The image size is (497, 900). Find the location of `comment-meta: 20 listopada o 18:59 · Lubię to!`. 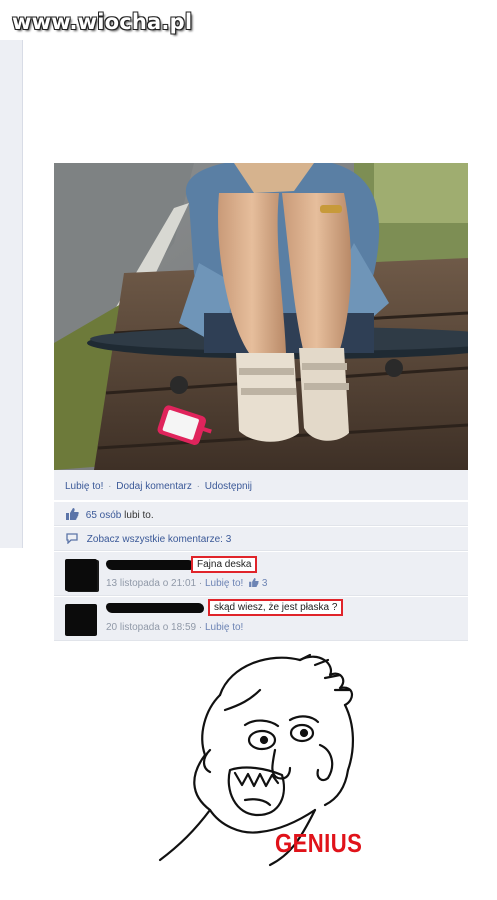

comment-meta: 20 listopada o 18:59 · Lubię to! is located at coordinates (174, 627).